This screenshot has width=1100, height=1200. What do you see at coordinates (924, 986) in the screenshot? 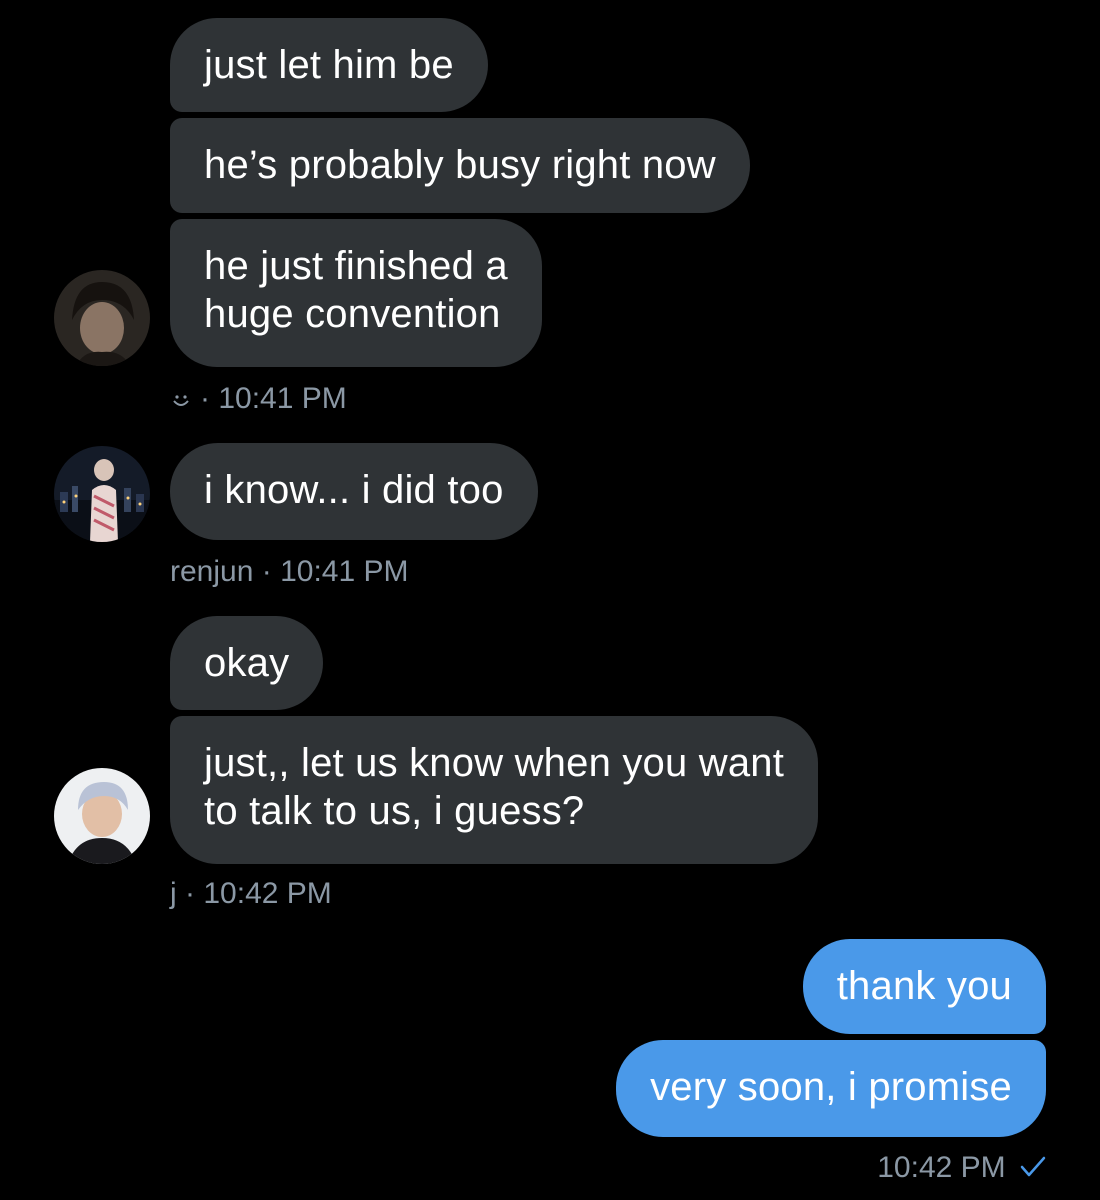
I see `outgoing-message: thank you` at bounding box center [924, 986].